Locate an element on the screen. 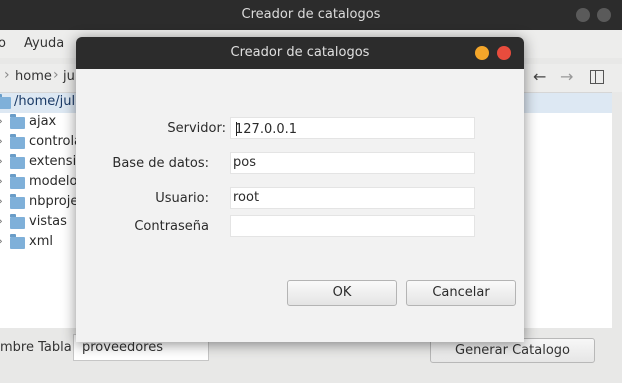 The width and height of the screenshot is (622, 383). breadcrumb-home: home is located at coordinates (33, 76).